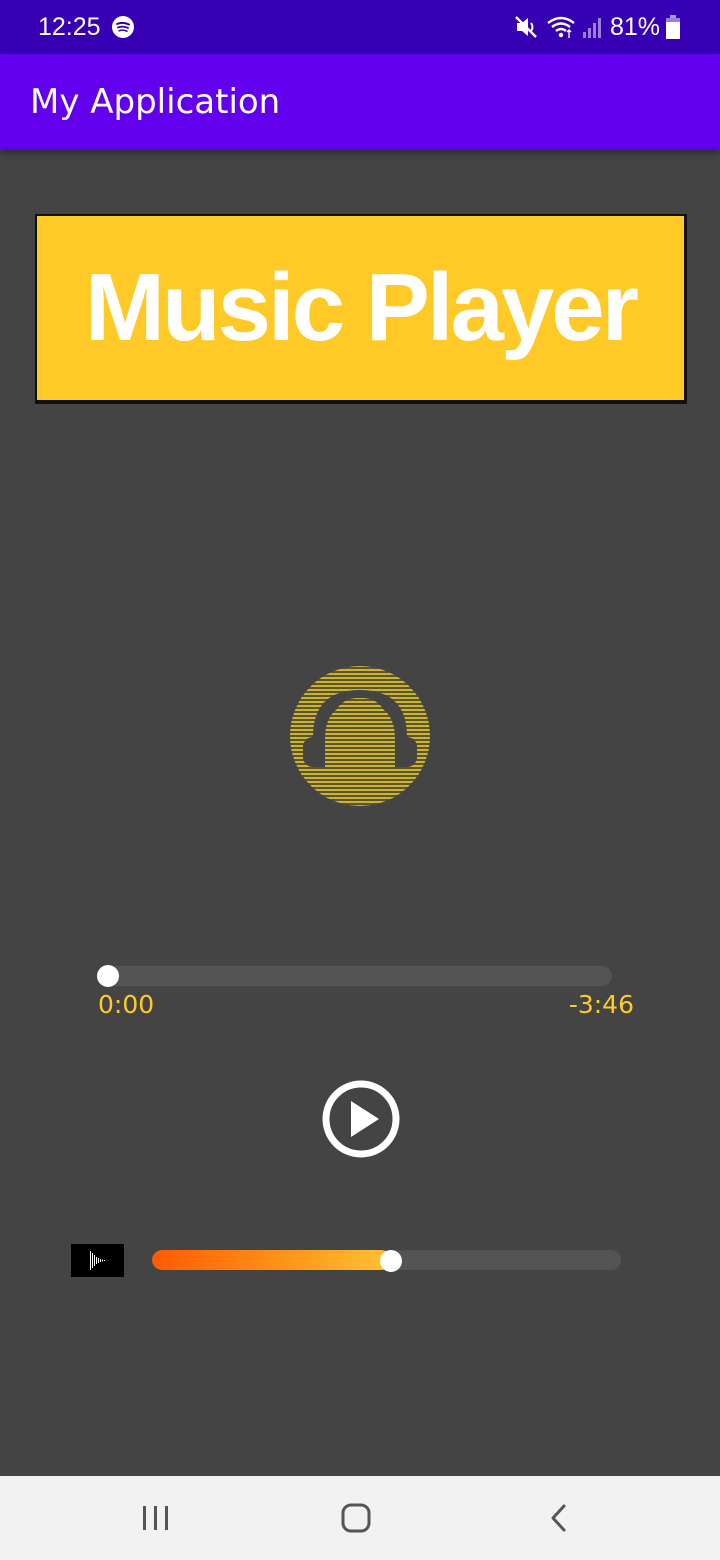 This screenshot has height=1560, width=720. Describe the element at coordinates (360, 27) in the screenshot. I see `status-bar: 12:25 81%` at that location.